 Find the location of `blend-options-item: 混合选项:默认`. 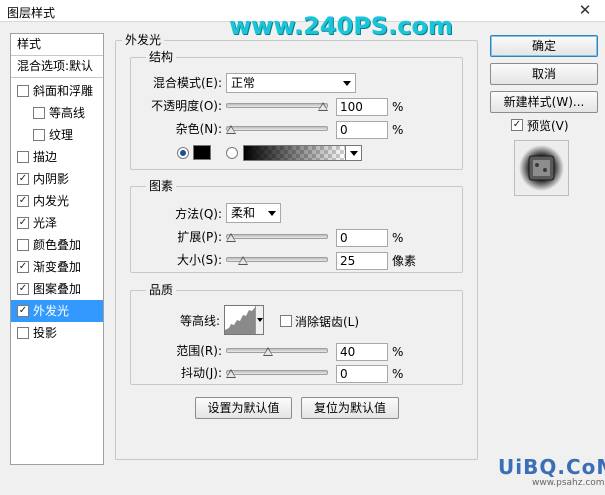

blend-options-item: 混合选项:默认 is located at coordinates (57, 67).